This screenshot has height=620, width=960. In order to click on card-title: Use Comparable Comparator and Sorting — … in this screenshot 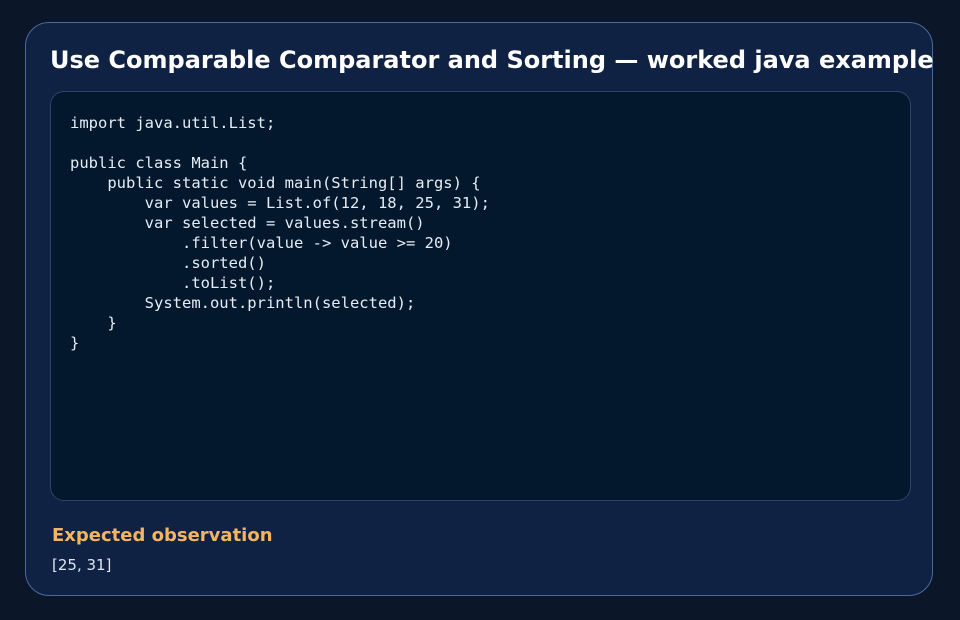, I will do `click(492, 60)`.